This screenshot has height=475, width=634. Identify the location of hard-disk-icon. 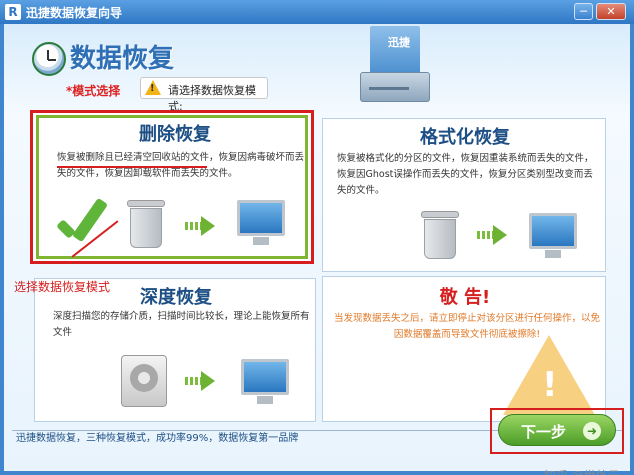
(144, 381).